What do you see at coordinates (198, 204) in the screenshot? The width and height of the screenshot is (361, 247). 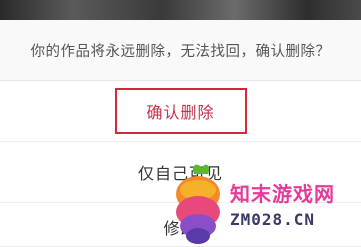 I see `watermark-logo-icon` at bounding box center [198, 204].